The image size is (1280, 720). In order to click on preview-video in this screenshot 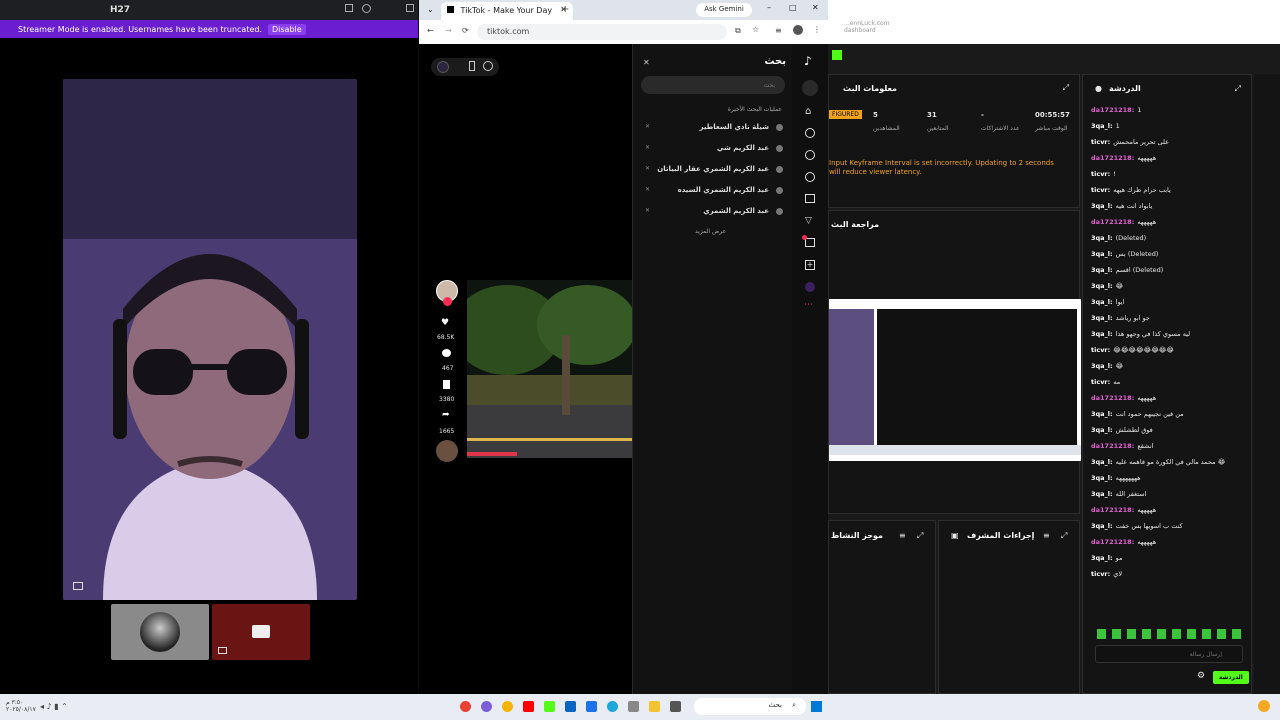, I will do `click(955, 380)`.